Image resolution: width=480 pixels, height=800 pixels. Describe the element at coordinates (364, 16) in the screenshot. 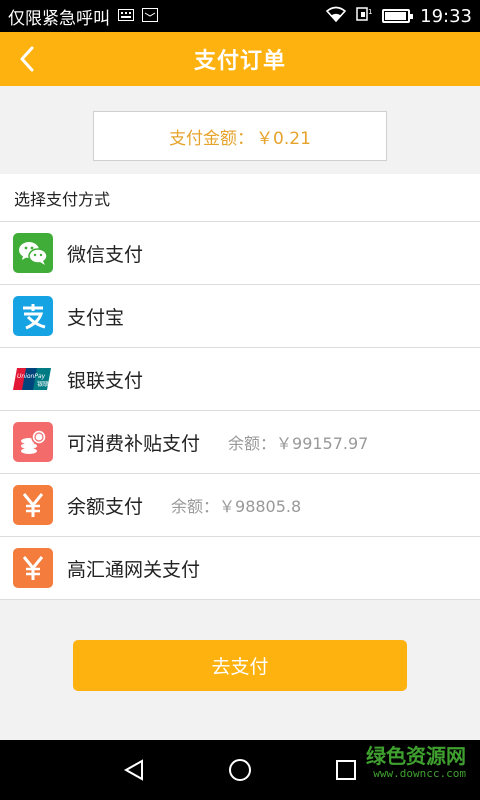

I see `sim-icon: 1` at that location.